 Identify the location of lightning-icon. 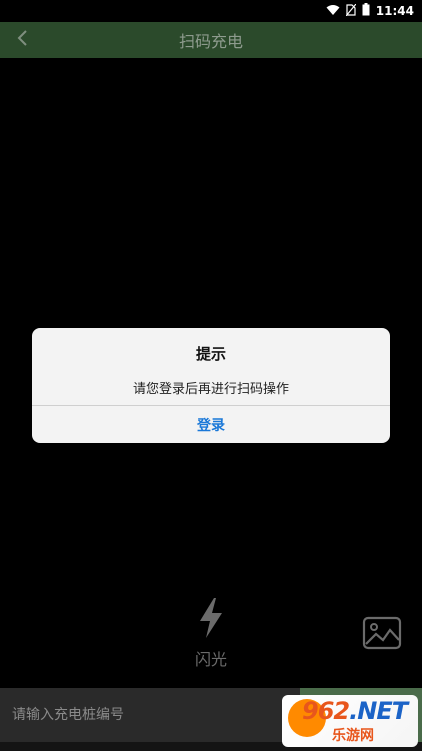
(211, 620).